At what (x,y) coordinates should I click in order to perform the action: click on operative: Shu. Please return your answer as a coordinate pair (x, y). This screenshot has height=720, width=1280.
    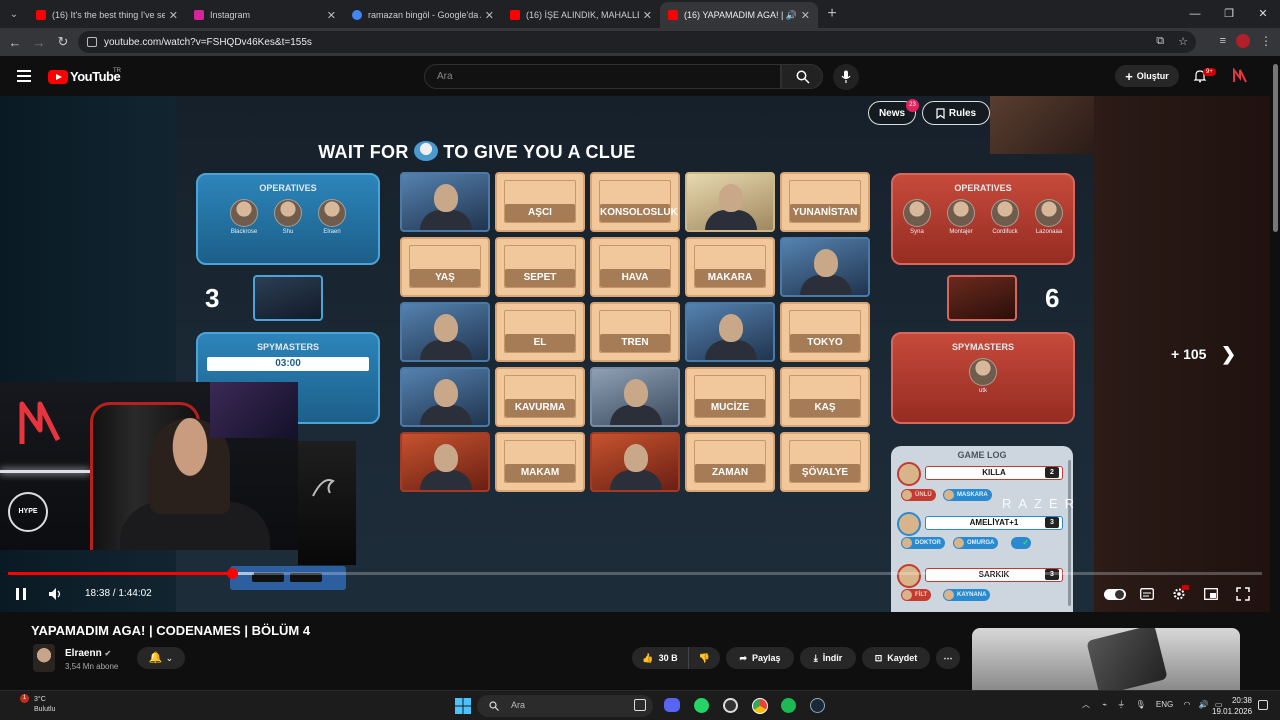
    Looking at the image, I should click on (288, 217).